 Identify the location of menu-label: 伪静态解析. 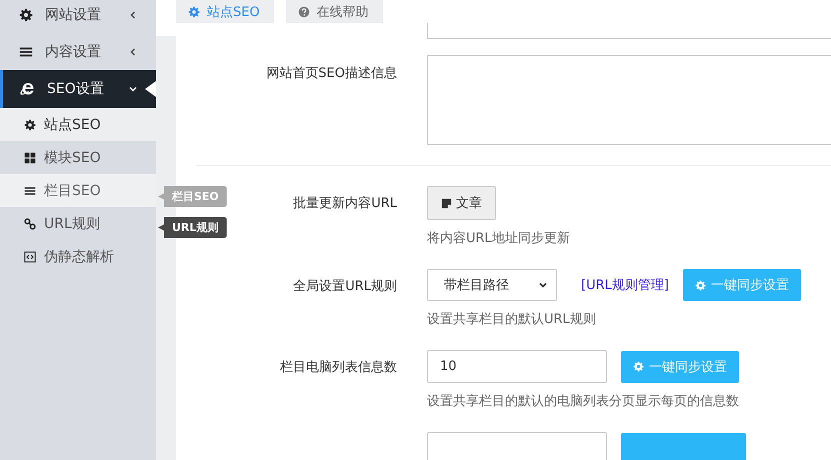
(79, 257).